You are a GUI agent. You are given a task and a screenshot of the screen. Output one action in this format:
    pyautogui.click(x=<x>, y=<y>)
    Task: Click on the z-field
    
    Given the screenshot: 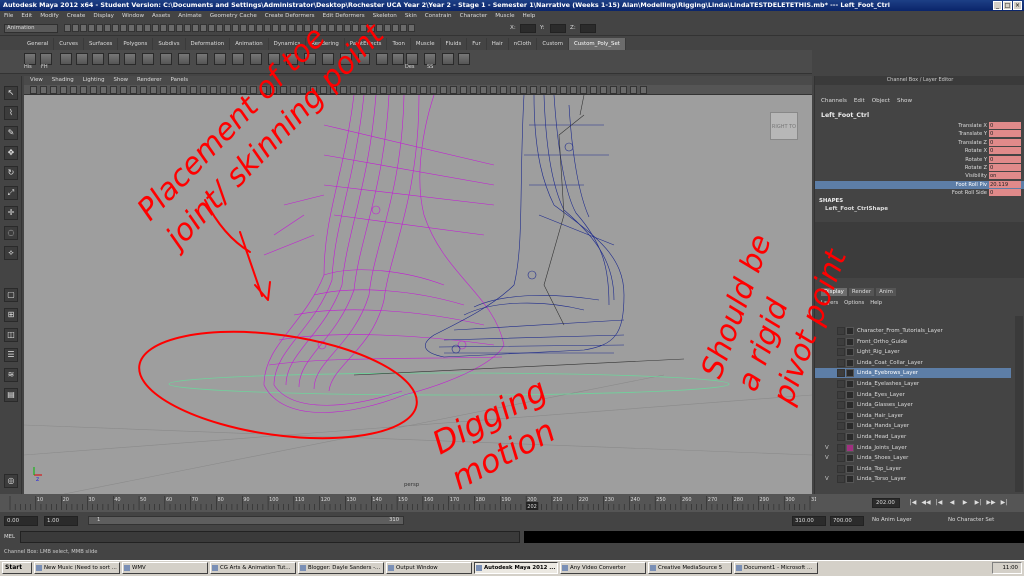 What is the action you would take?
    pyautogui.click(x=588, y=28)
    